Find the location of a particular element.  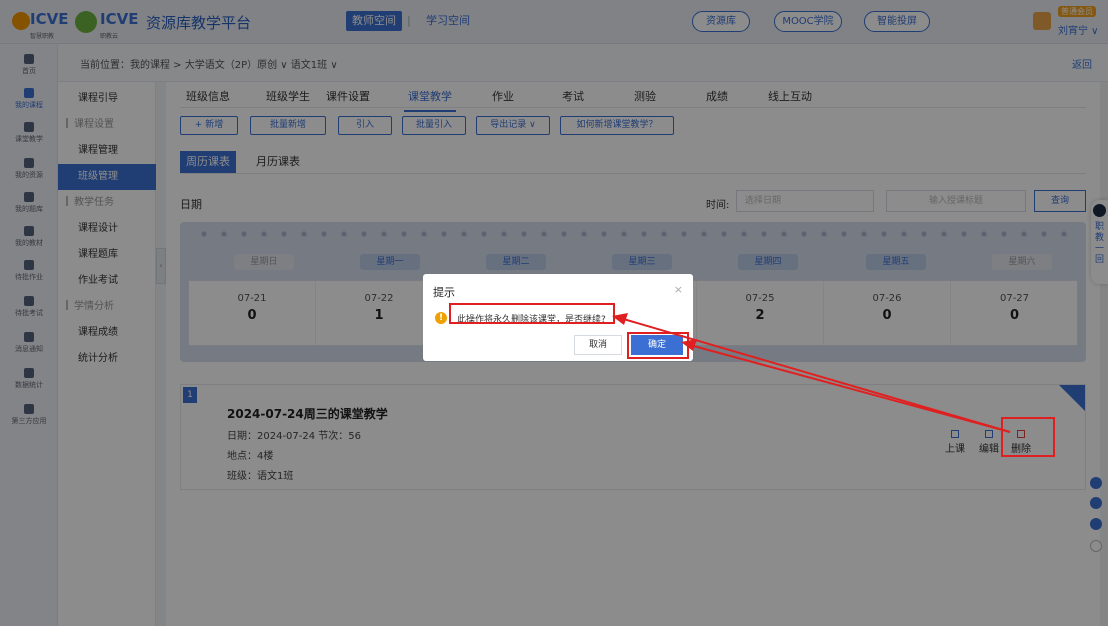

close-icon: × is located at coordinates (678, 289).